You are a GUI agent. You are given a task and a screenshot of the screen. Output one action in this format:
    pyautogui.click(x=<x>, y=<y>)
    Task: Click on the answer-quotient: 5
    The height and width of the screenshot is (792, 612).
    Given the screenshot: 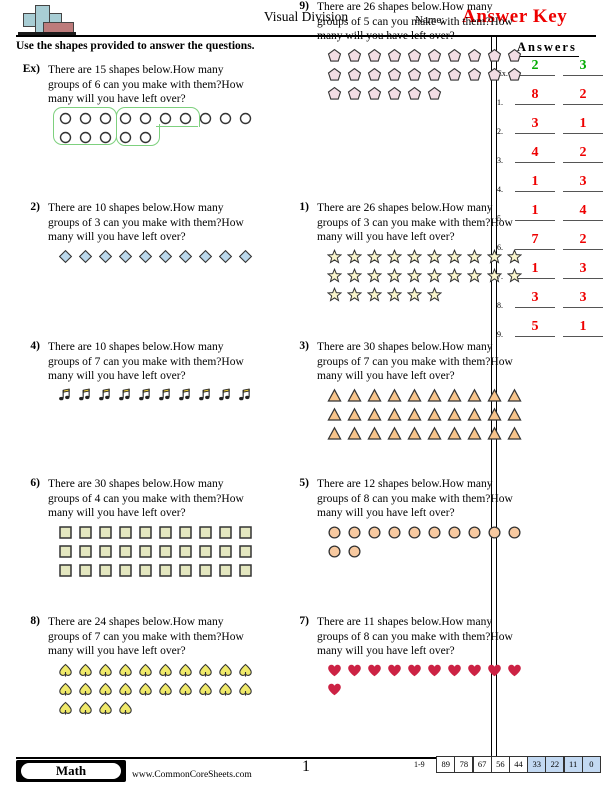 What is the action you would take?
    pyautogui.click(x=535, y=327)
    